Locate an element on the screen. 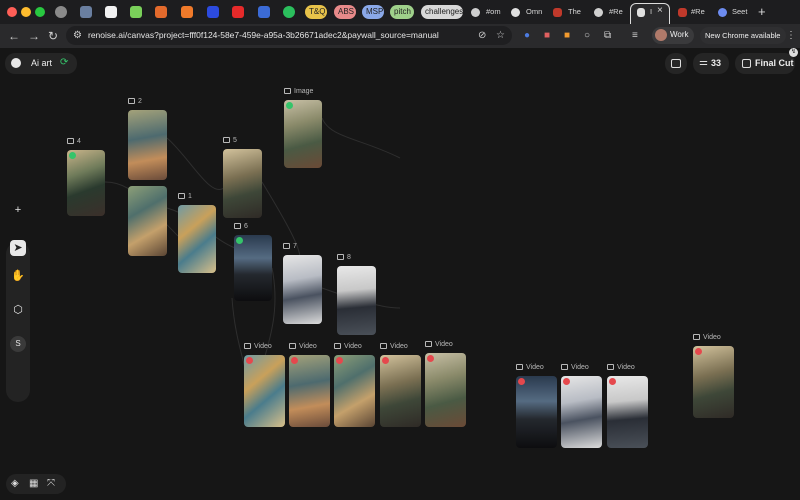  extension-3-icon: ■ is located at coordinates (567, 36).